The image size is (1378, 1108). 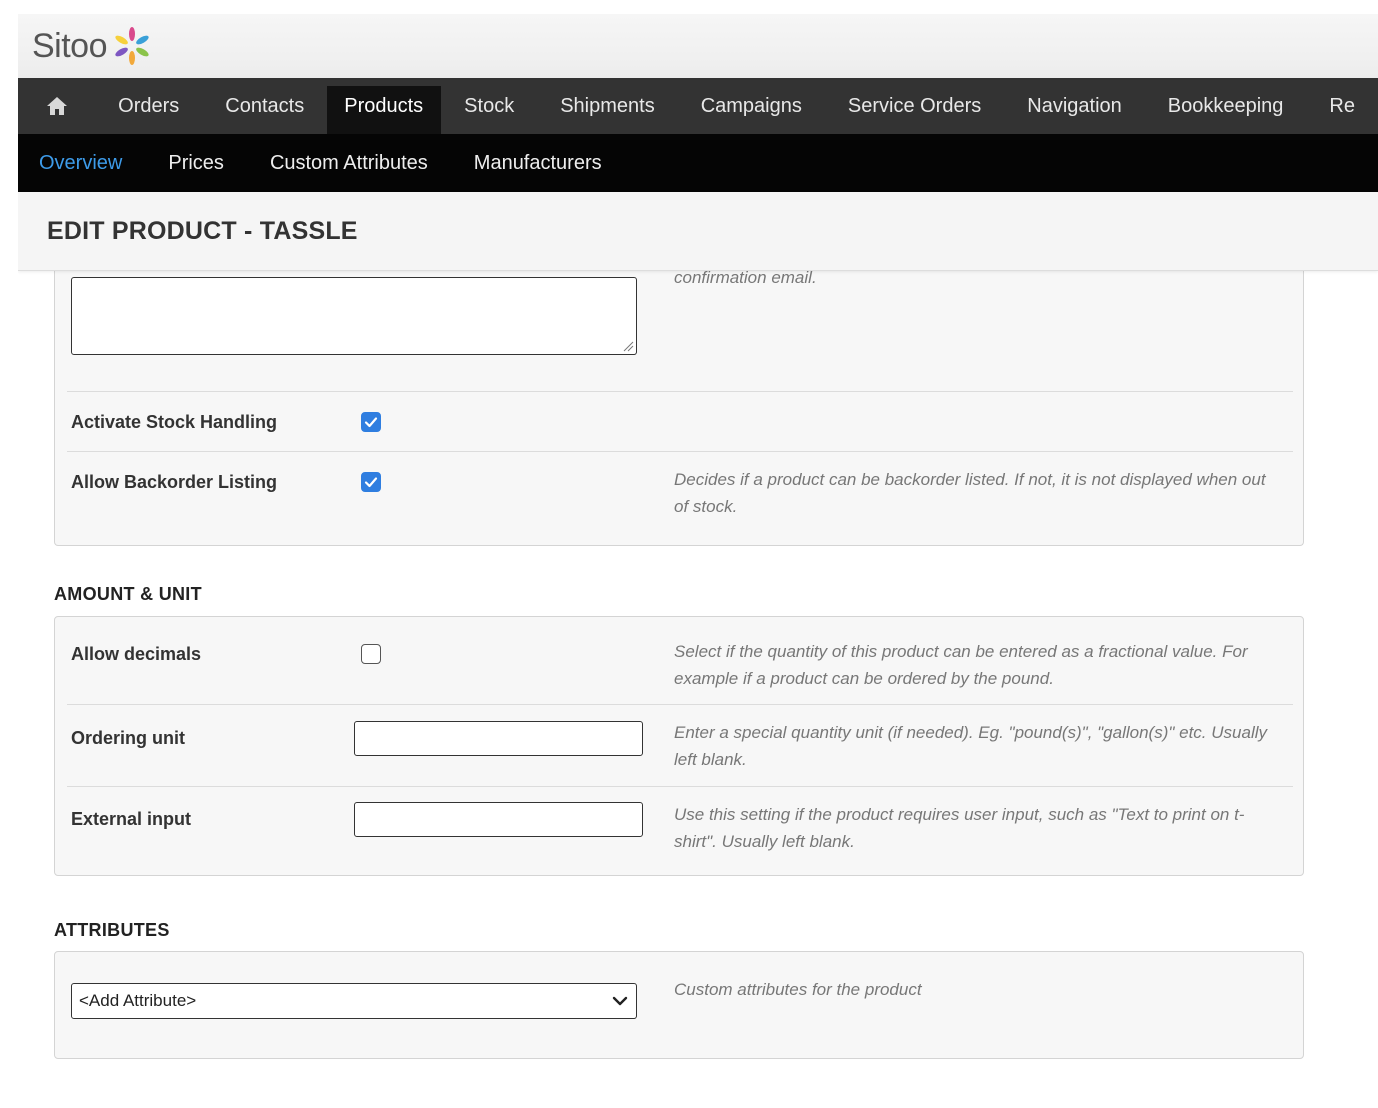 I want to click on logo: Sitoo, so click(x=92, y=46).